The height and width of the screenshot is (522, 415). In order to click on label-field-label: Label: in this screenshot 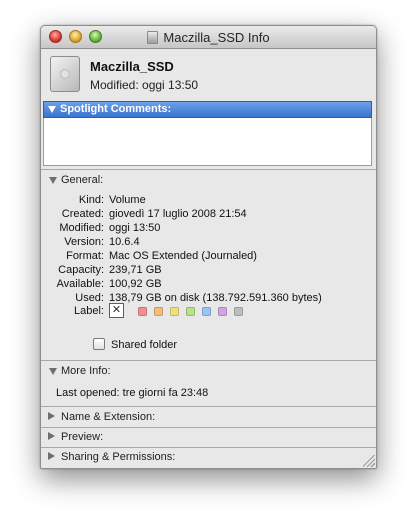, I will do `click(89, 311)`.